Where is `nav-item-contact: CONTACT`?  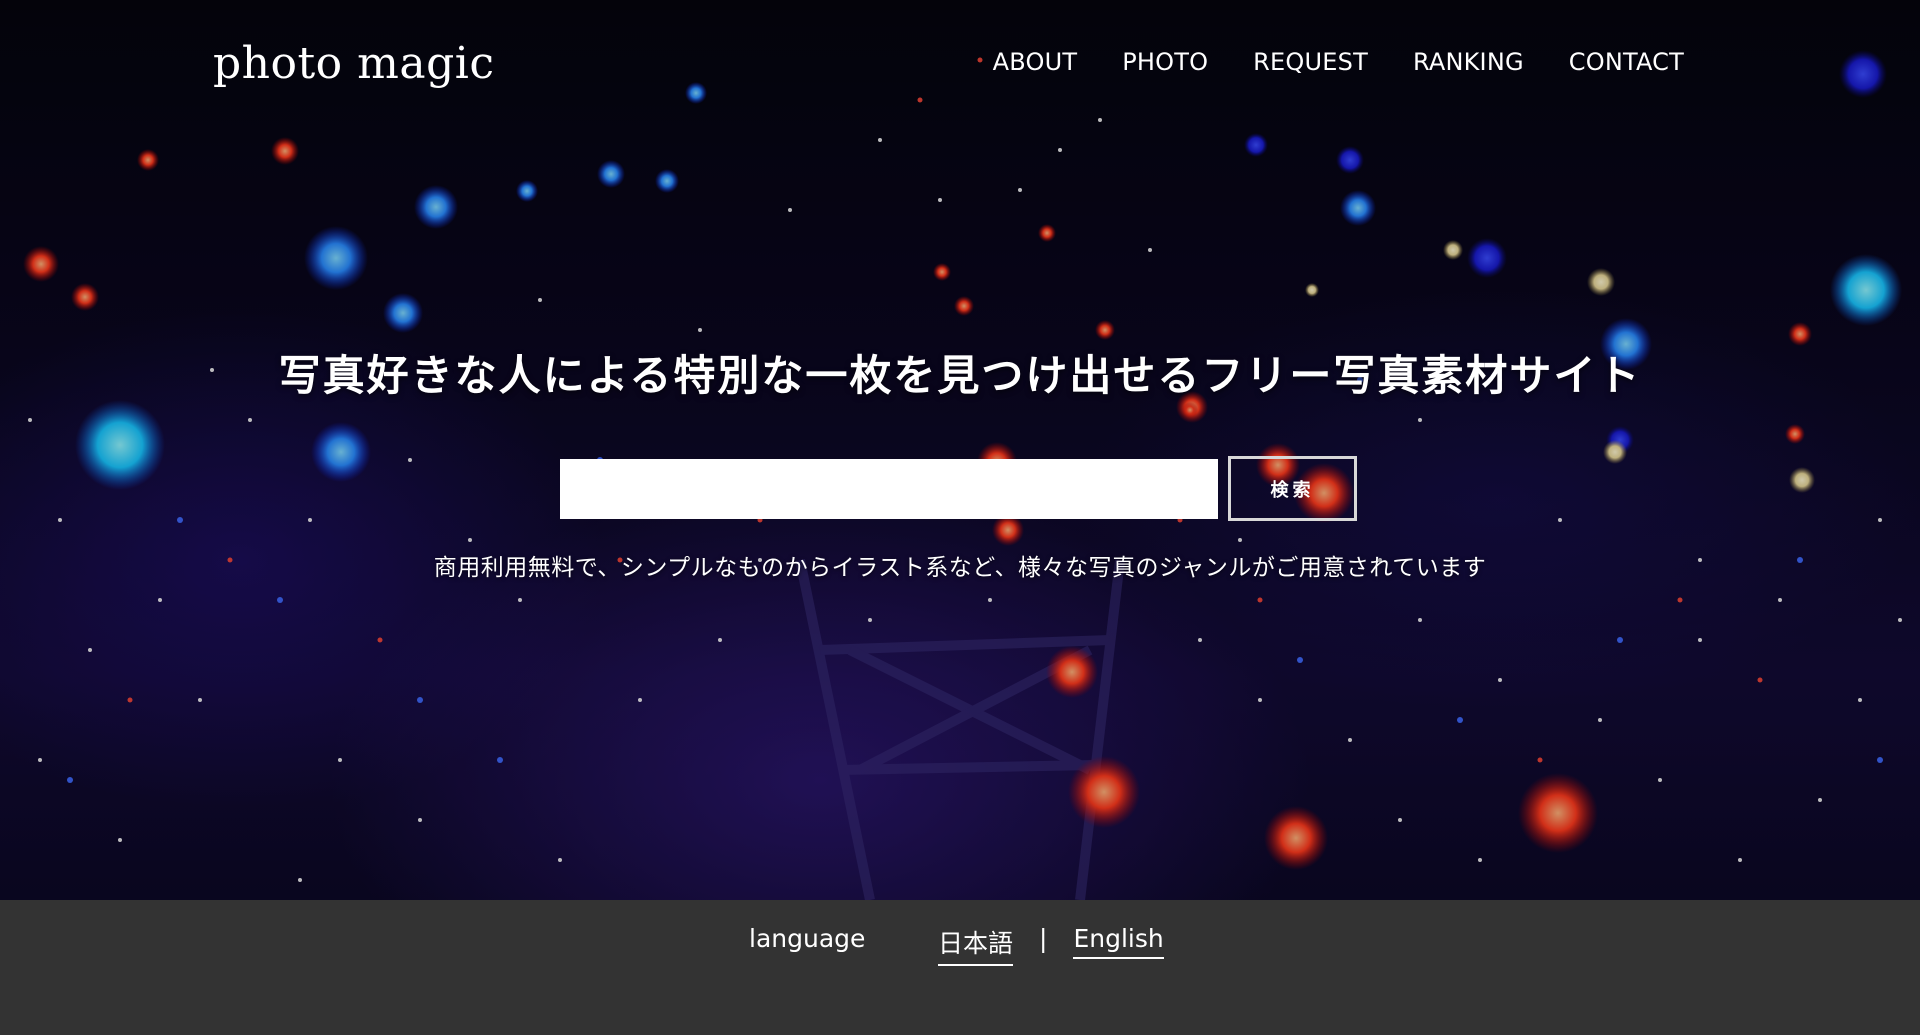
nav-item-contact: CONTACT is located at coordinates (1626, 62).